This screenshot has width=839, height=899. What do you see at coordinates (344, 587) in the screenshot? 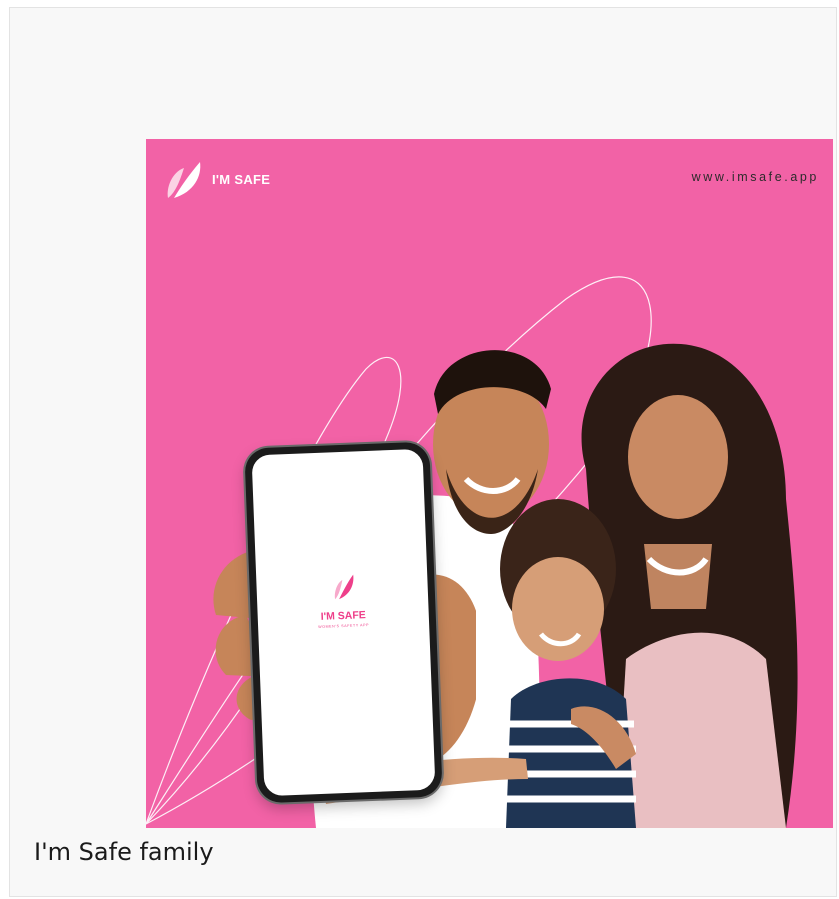
I see `app-logo-icon` at bounding box center [344, 587].